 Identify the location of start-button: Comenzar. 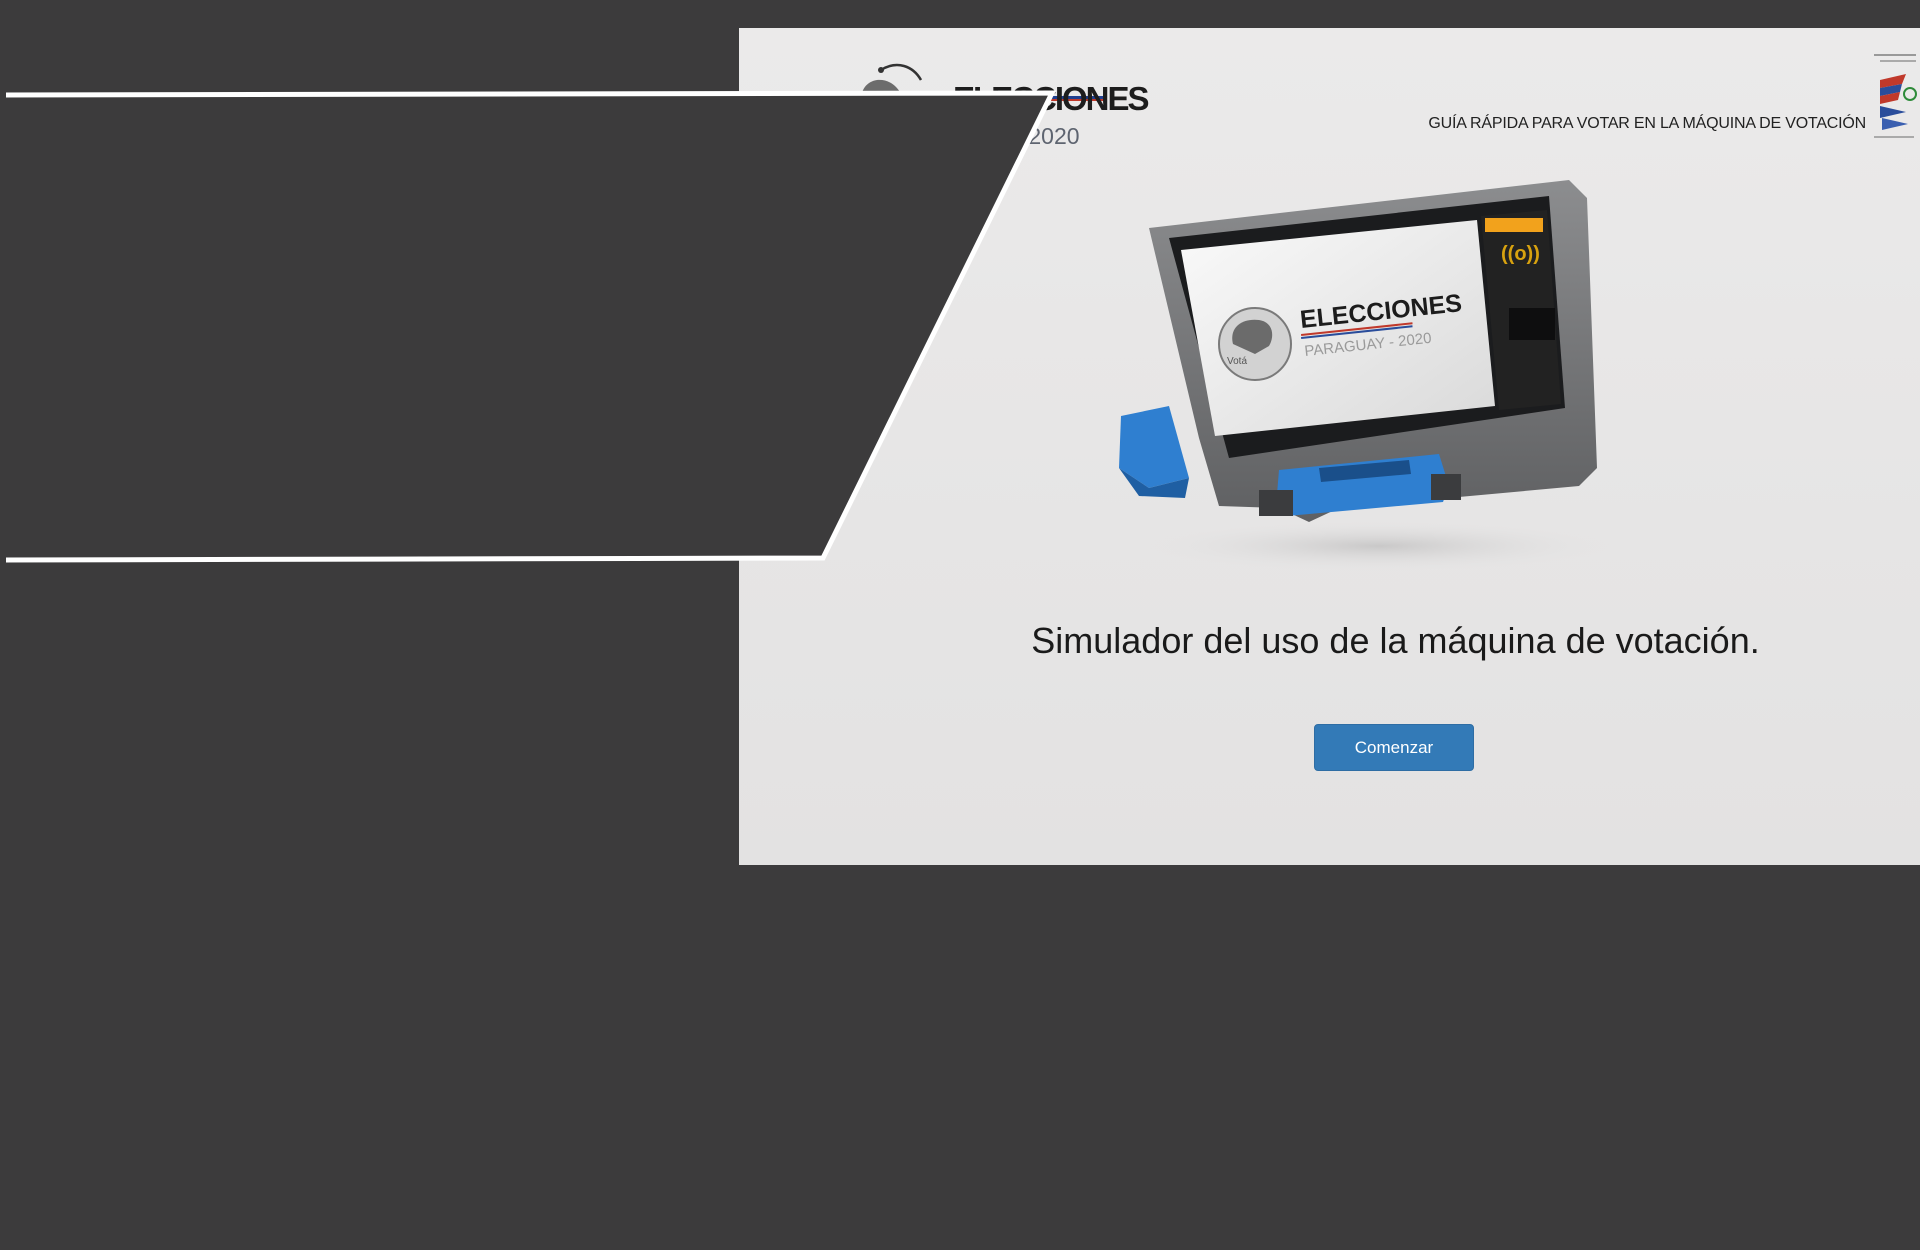
(1394, 747).